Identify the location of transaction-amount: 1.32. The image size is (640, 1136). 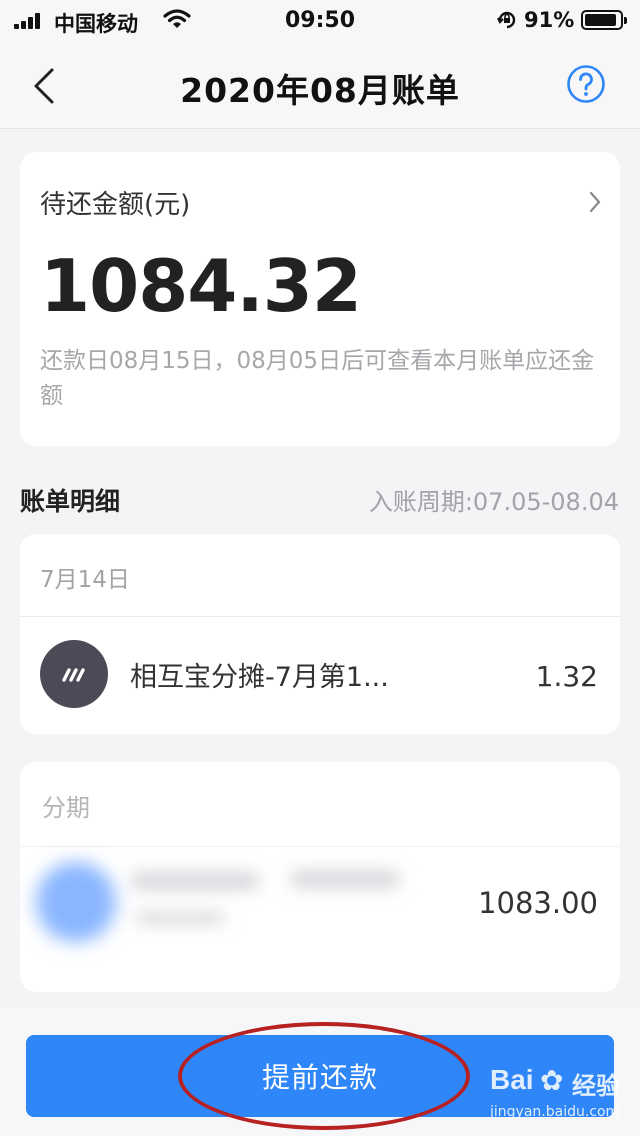
(566, 676).